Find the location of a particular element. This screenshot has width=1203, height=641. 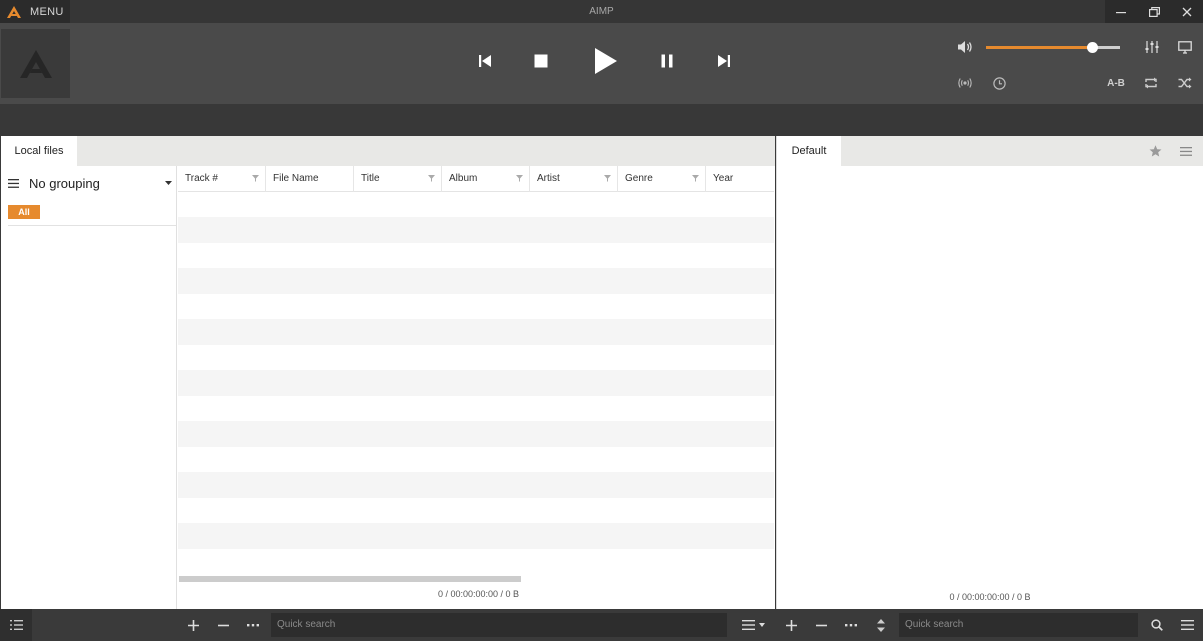

column-header-title: Title is located at coordinates (398, 179).